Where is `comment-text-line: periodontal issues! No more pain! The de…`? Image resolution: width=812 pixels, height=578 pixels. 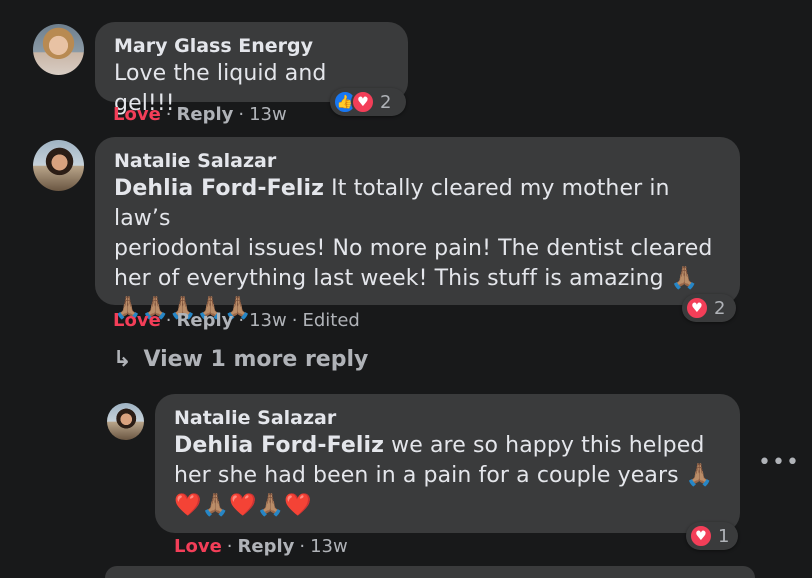 comment-text-line: periodontal issues! No more pain! The de… is located at coordinates (413, 248).